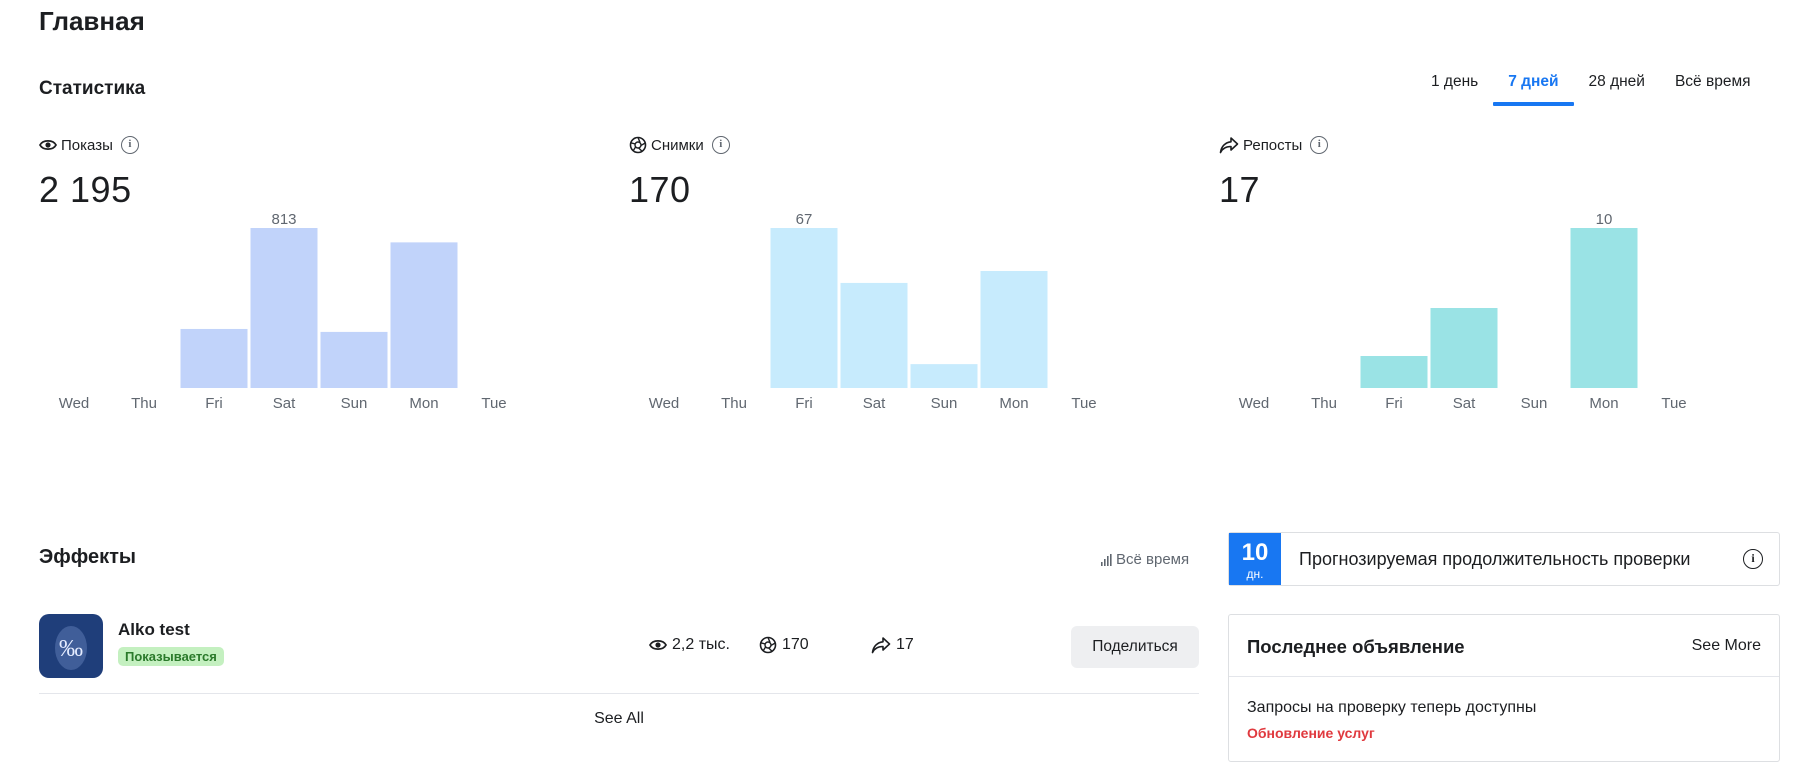 The image size is (1796, 776). I want to click on review-days-badge: 10 дн., so click(1255, 559).